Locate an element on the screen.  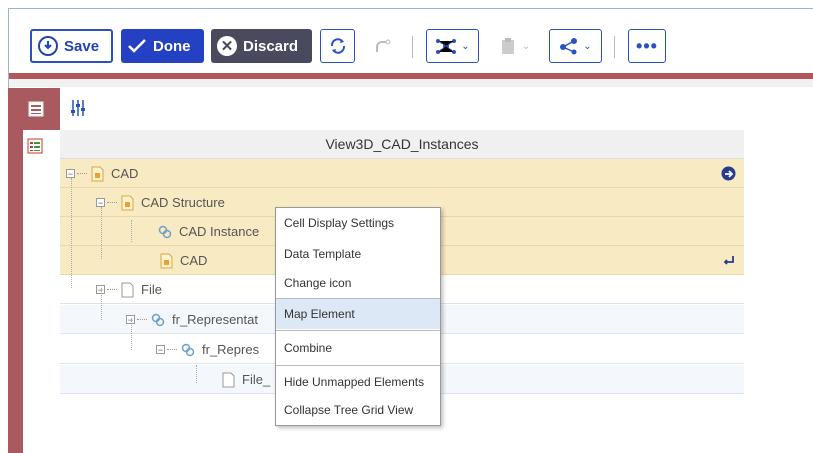
close-circle-icon: ✕ is located at coordinates (227, 46).